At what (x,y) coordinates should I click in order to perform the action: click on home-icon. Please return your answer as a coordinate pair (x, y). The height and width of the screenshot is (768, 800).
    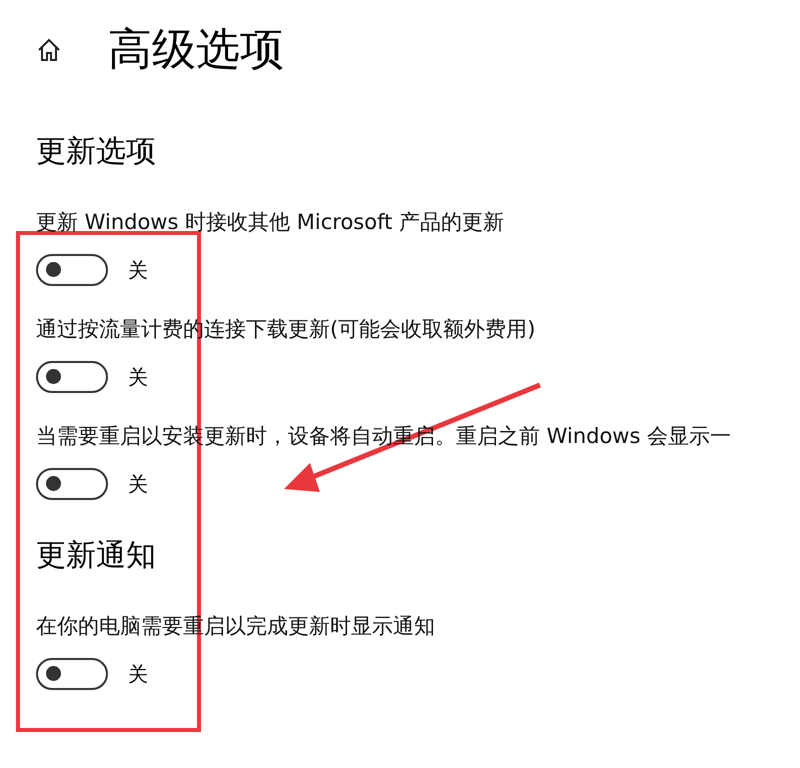
    Looking at the image, I should click on (49, 50).